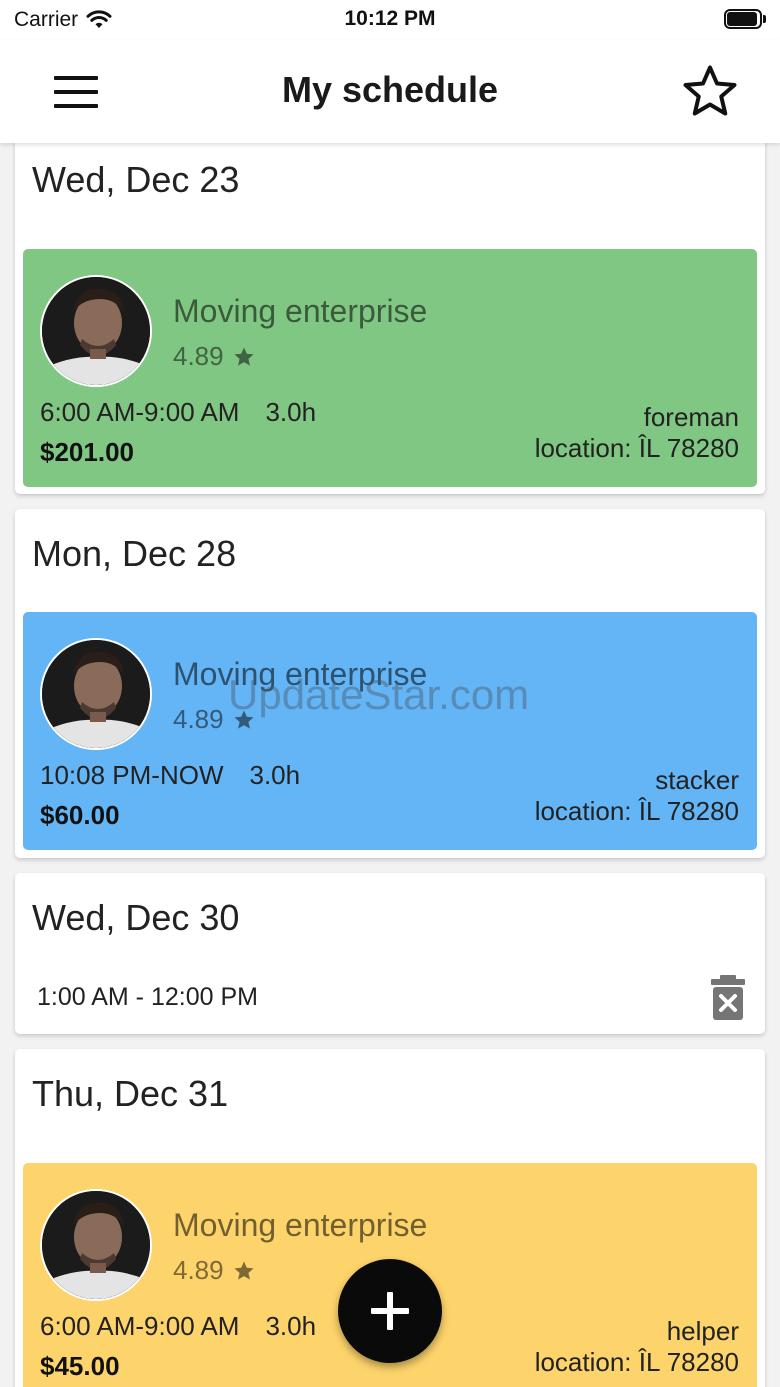 This screenshot has width=780, height=1387. I want to click on trash-icon, so click(728, 997).